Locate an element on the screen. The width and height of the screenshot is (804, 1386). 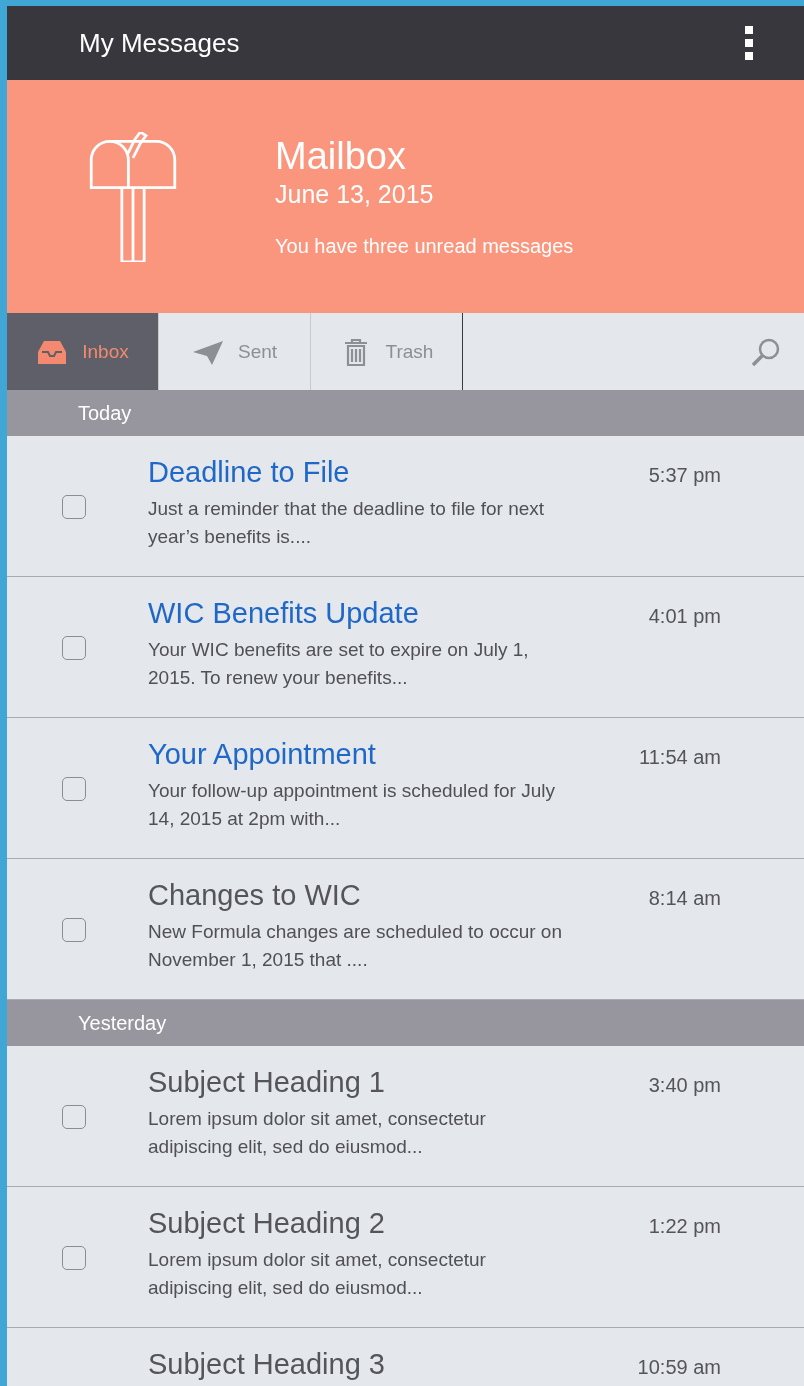
app-title: My Messages is located at coordinates (159, 43).